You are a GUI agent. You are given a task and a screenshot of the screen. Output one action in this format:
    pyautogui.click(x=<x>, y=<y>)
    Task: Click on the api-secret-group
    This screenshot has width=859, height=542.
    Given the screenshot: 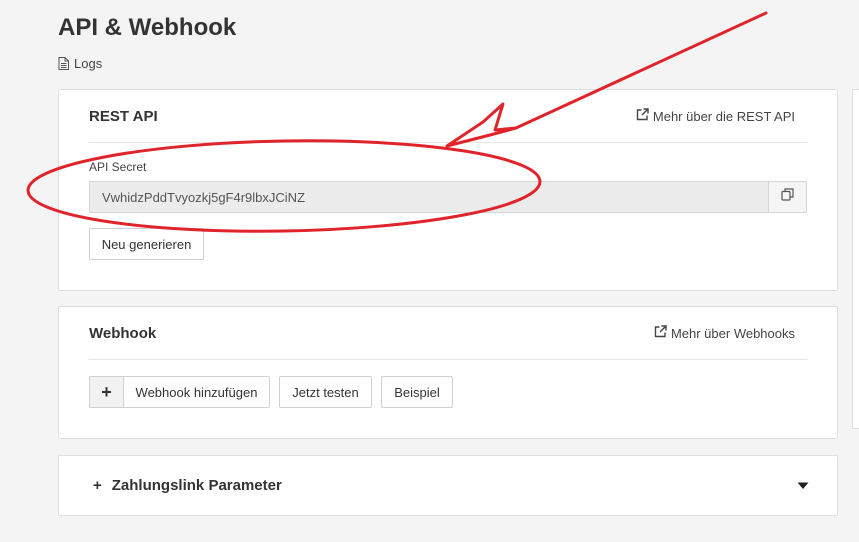 What is the action you would take?
    pyautogui.click(x=448, y=197)
    